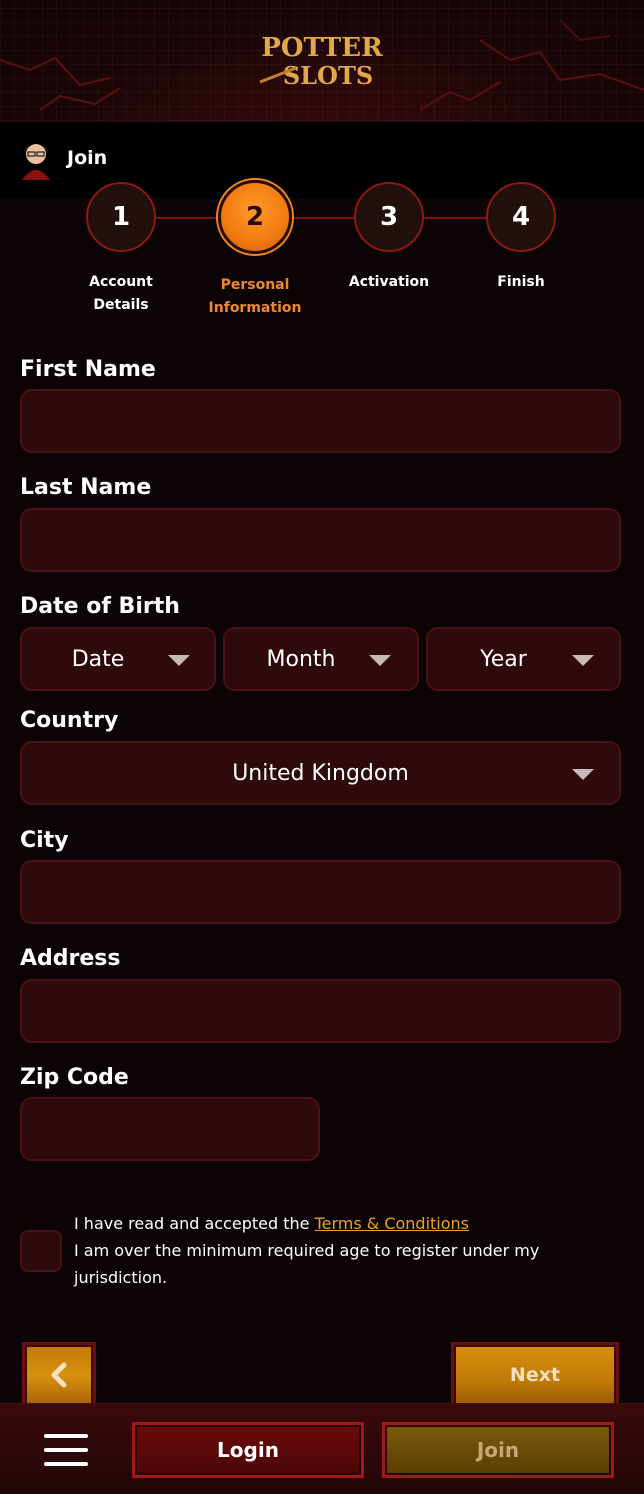 This screenshot has height=1494, width=644. I want to click on terms-link: Terms & Conditions, so click(392, 1223).